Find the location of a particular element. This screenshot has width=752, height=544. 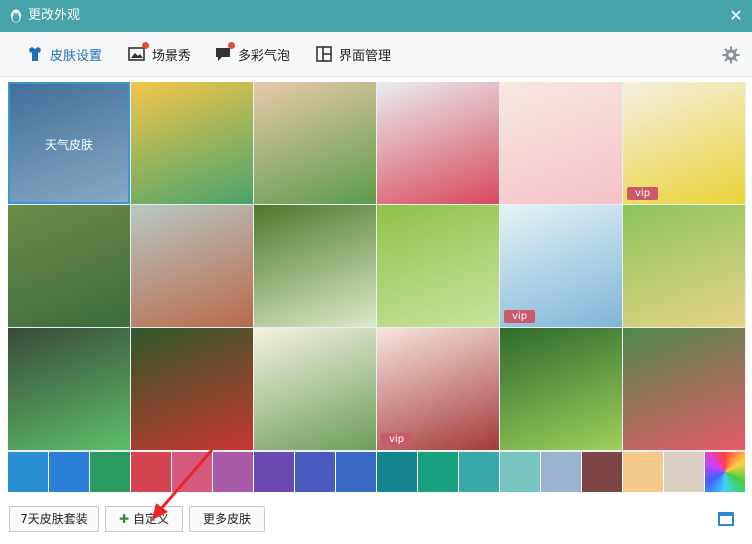

tab-label: 界面管理 is located at coordinates (365, 56).